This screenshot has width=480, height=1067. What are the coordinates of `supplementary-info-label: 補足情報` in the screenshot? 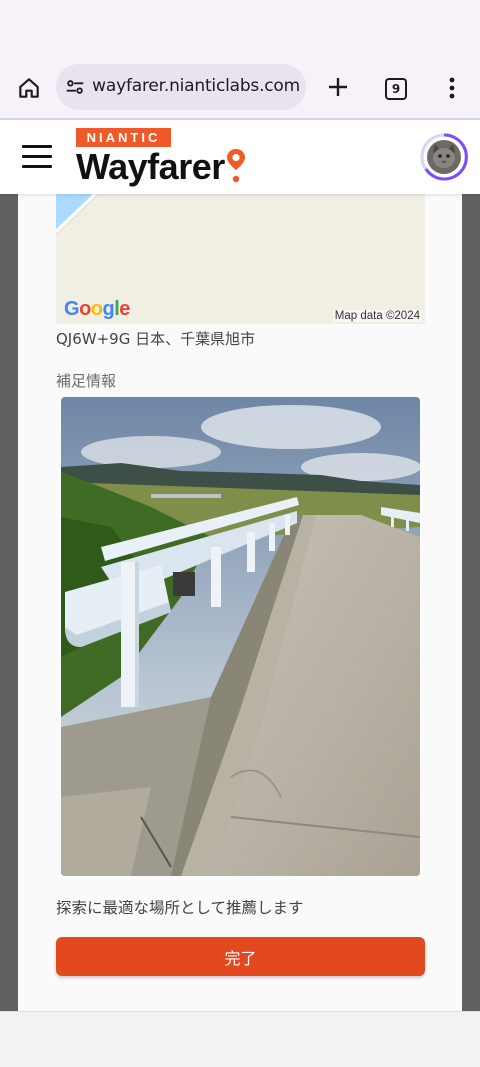 It's located at (86, 381).